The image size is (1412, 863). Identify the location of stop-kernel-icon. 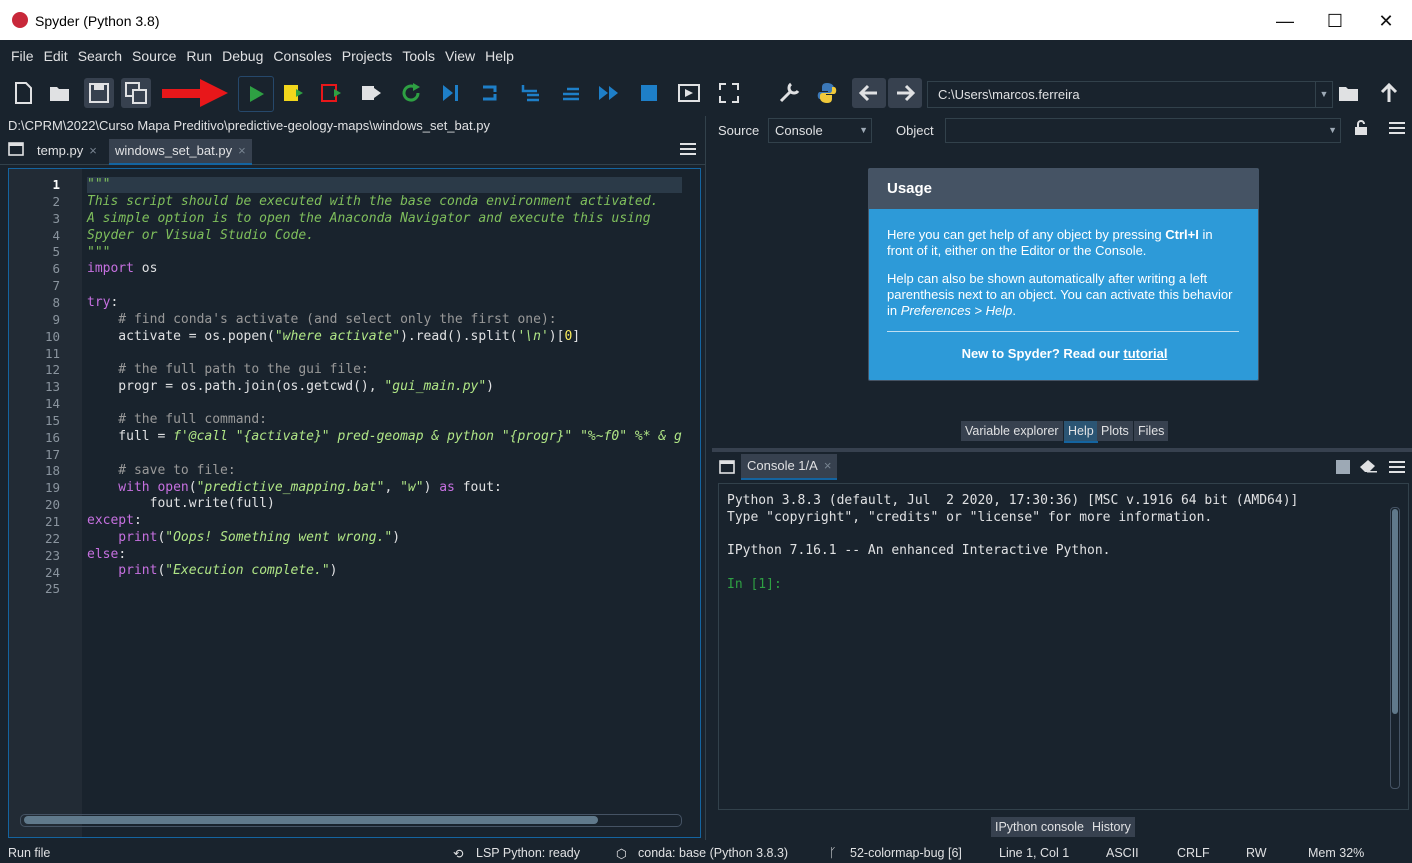
(1343, 467).